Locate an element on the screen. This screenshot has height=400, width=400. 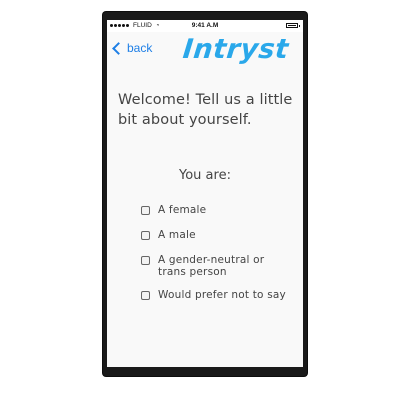
option-female: A female is located at coordinates (173, 210).